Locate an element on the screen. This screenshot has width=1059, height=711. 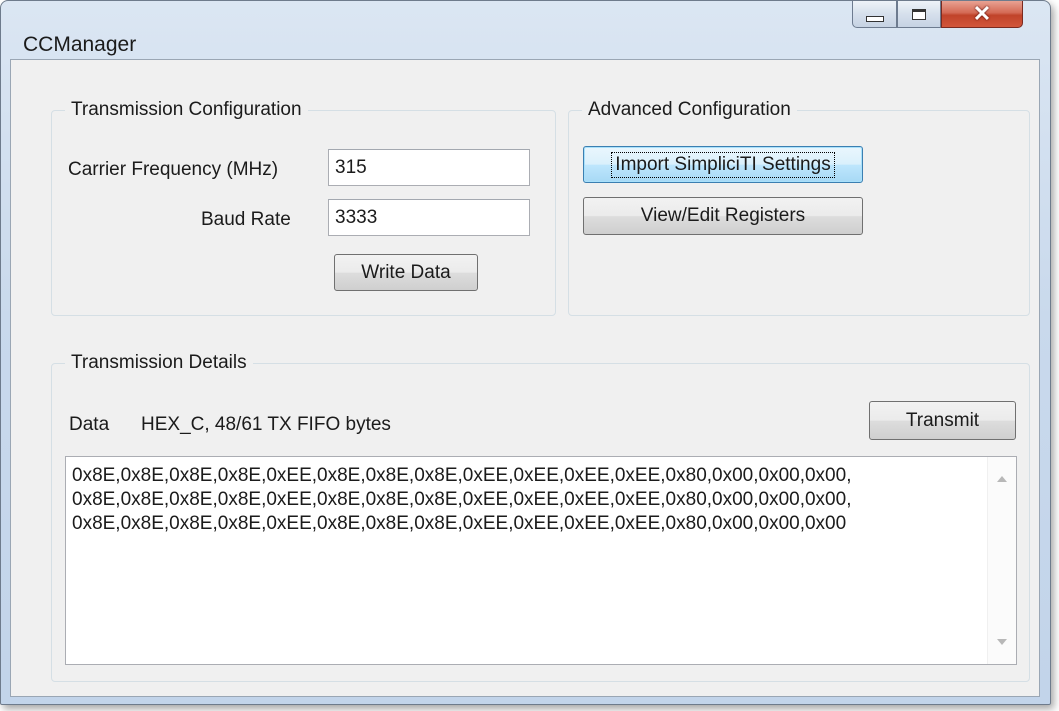
carrier-frequency-label: Carrier Frequency (MHz) is located at coordinates (173, 169).